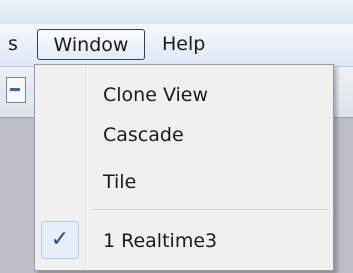 This screenshot has height=273, width=353. I want to click on menu-separator, so click(210, 210).